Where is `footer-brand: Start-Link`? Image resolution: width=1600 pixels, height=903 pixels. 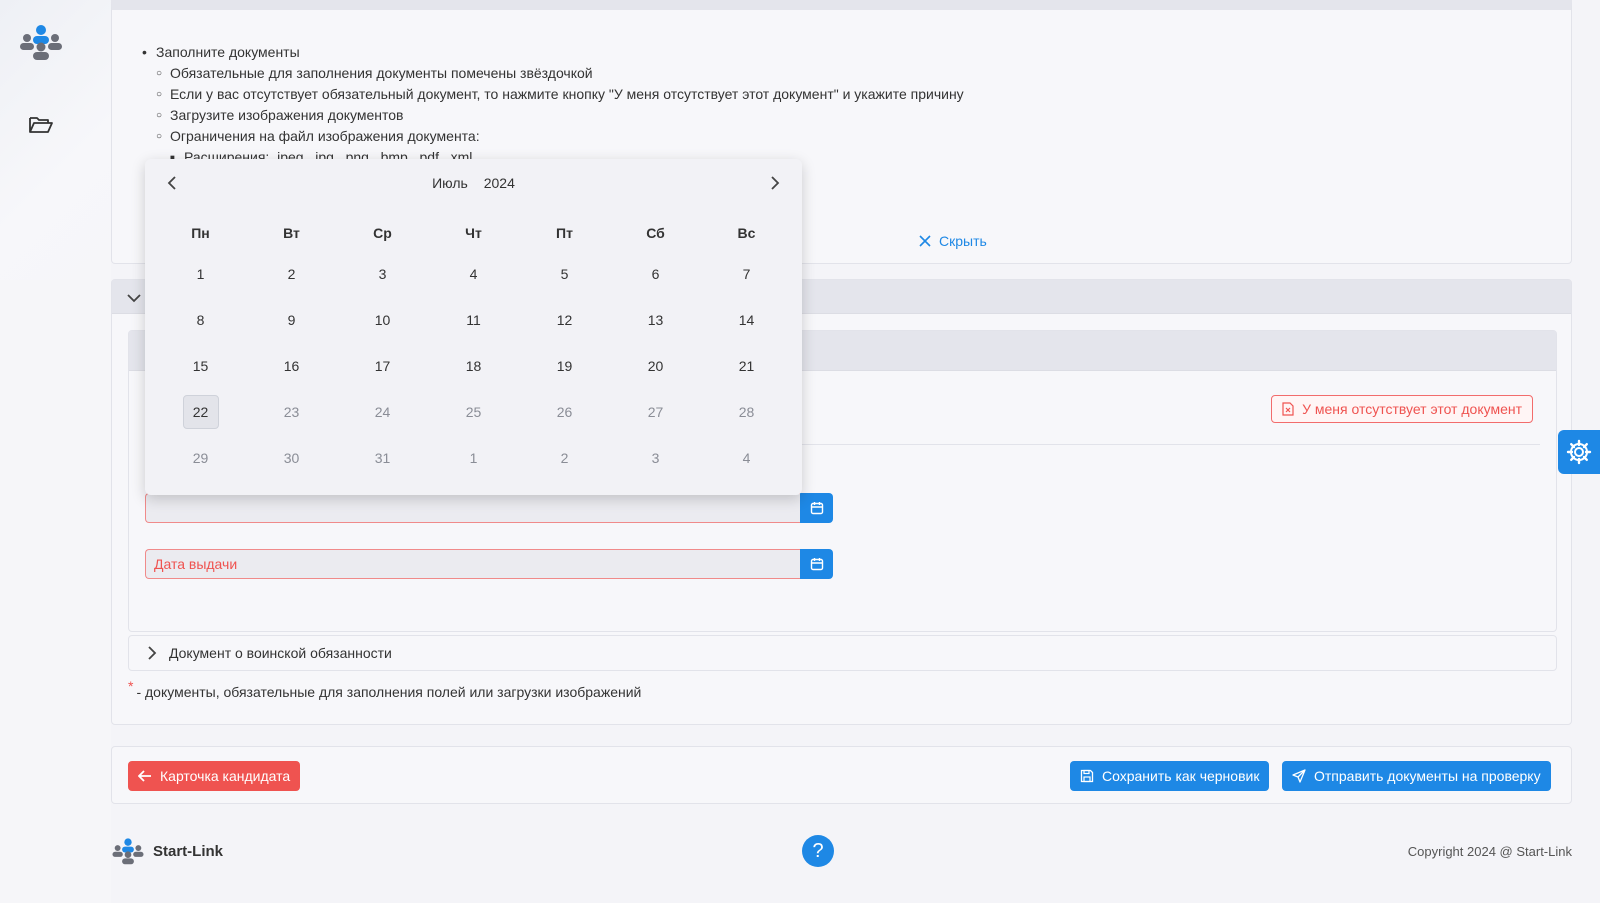
footer-brand: Start-Link is located at coordinates (167, 851).